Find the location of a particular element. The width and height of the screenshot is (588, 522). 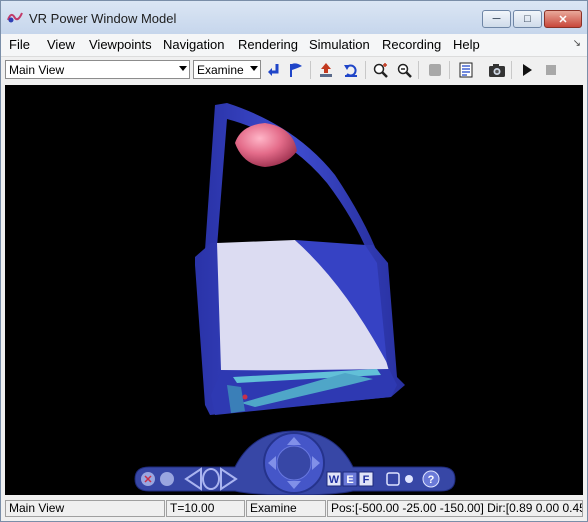

goto-viewpoint-button is located at coordinates (296, 70).